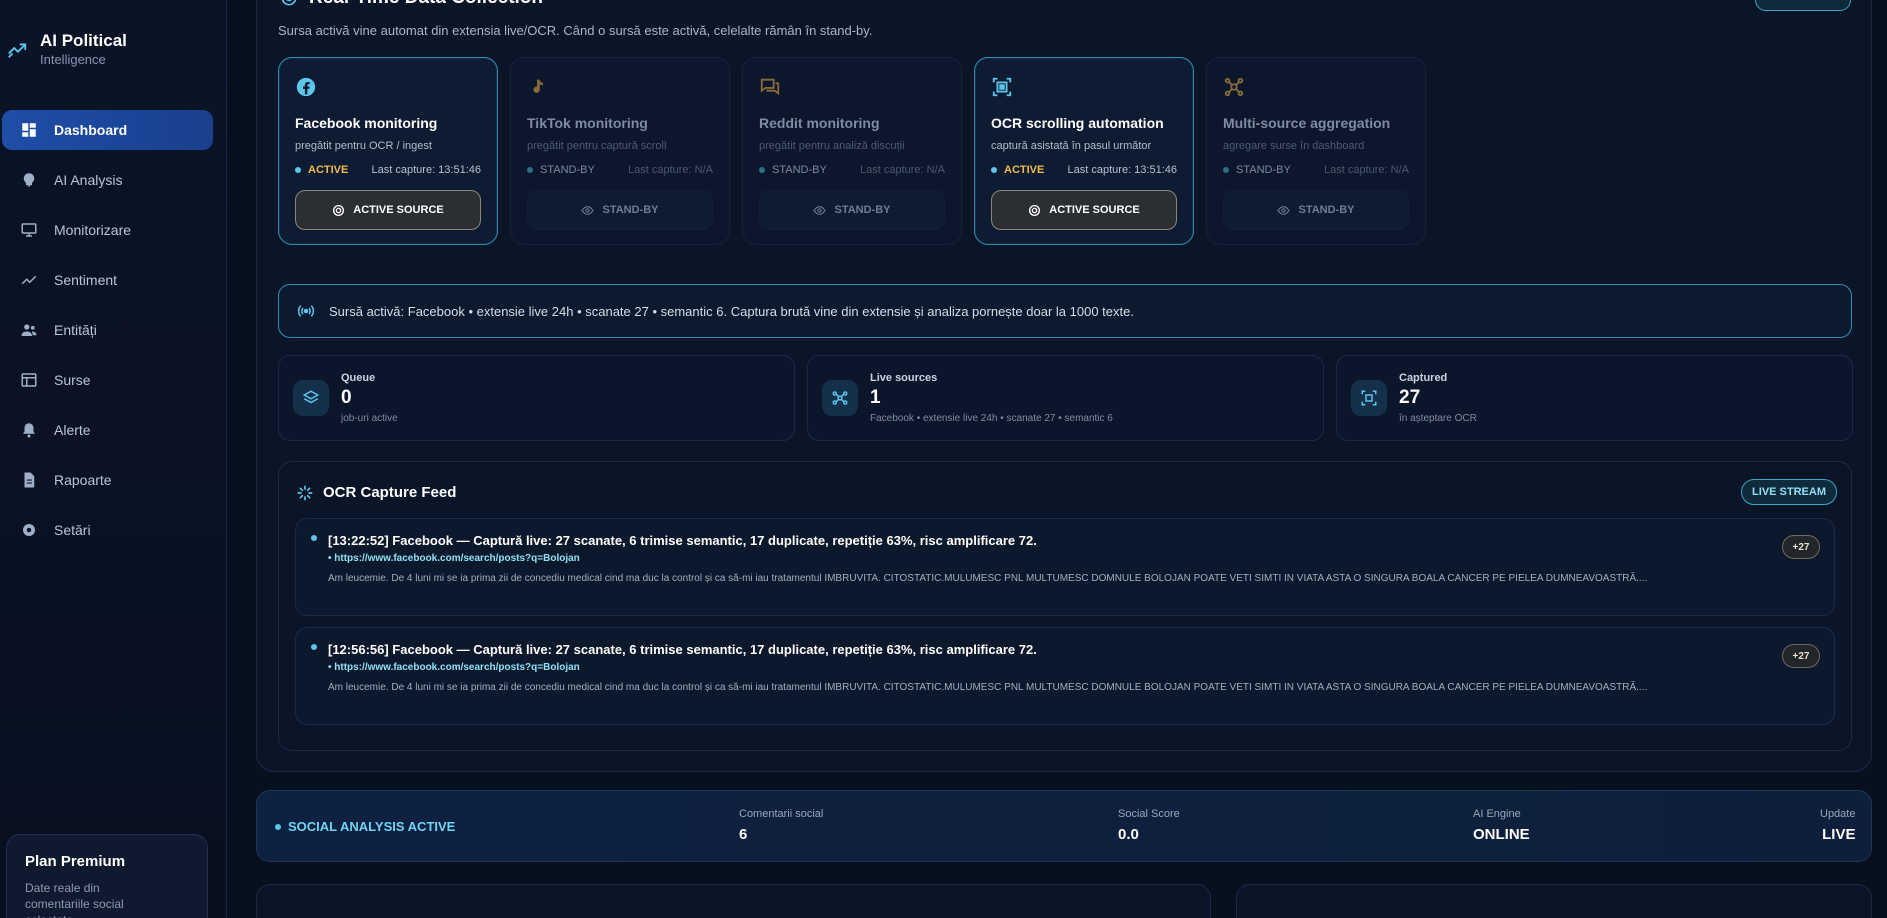 The width and height of the screenshot is (1887, 918). What do you see at coordinates (86, 280) in the screenshot?
I see `nav-label: Sentiment` at bounding box center [86, 280].